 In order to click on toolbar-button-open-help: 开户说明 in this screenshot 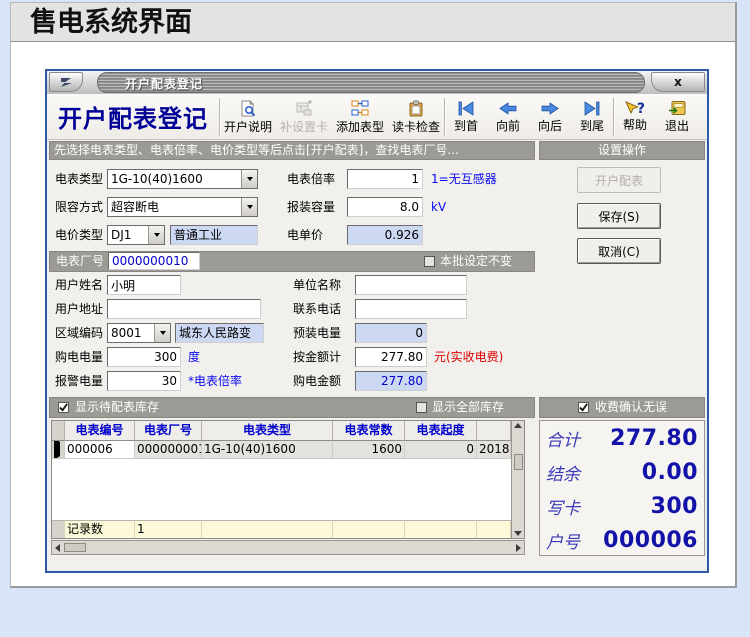, I will do `click(248, 117)`.